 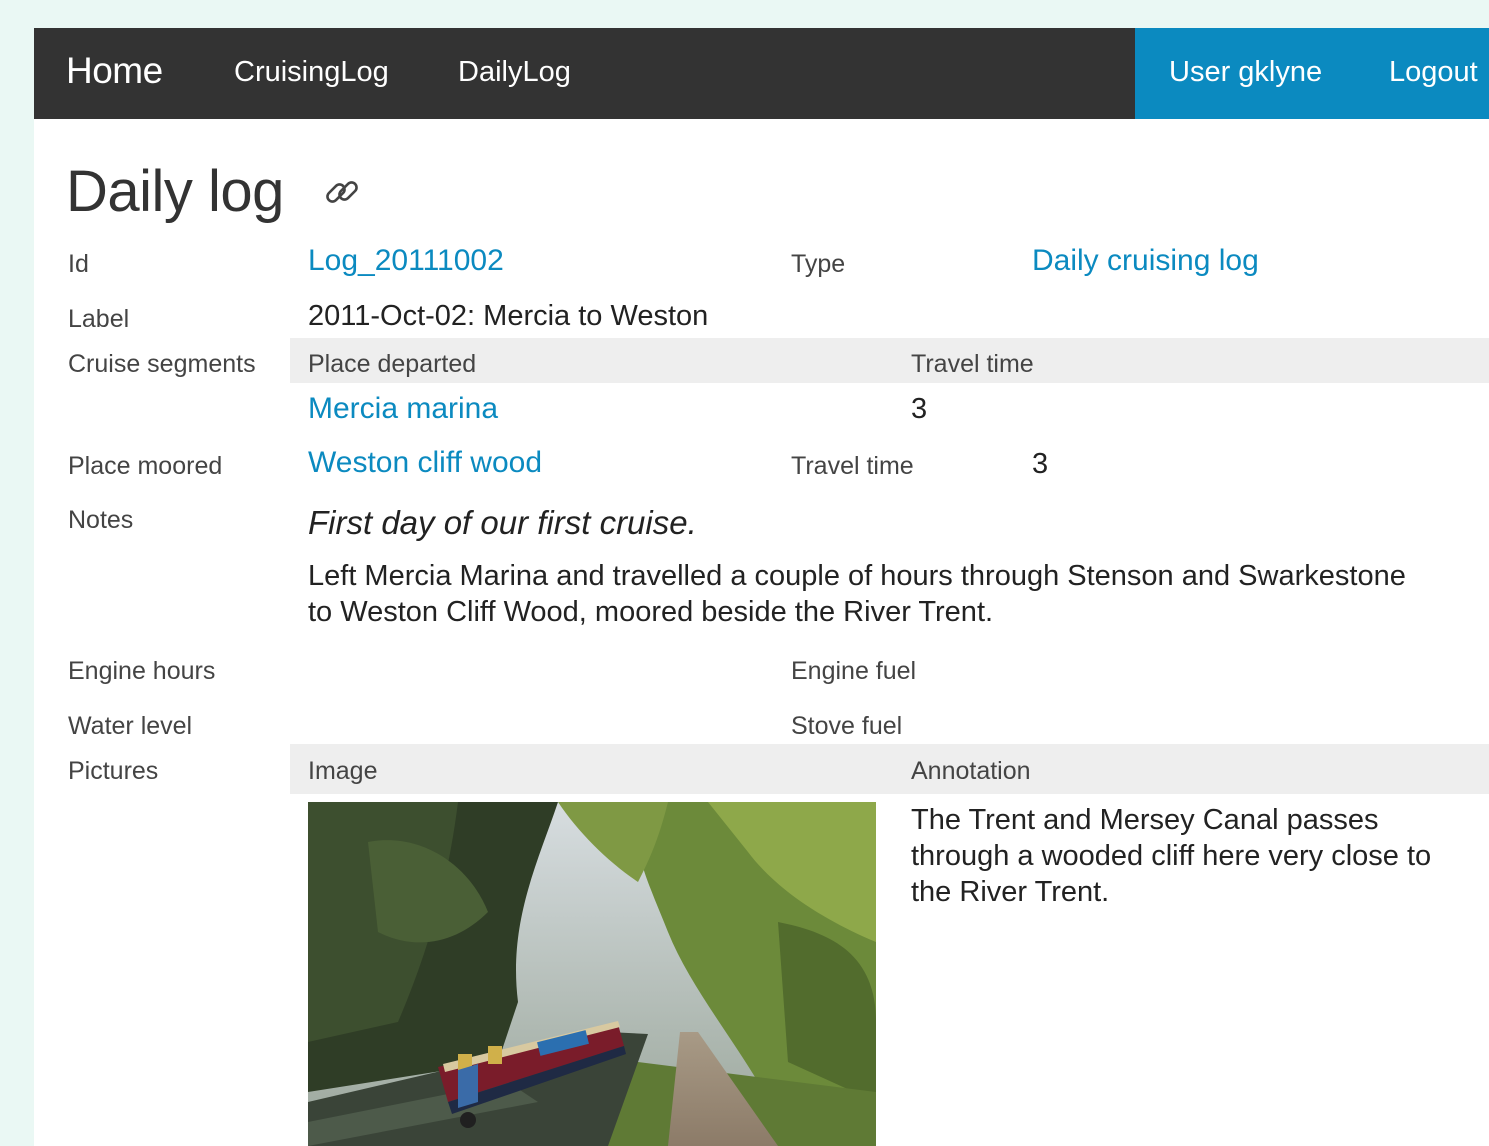 What do you see at coordinates (343, 771) in the screenshot?
I see `image-header: Image` at bounding box center [343, 771].